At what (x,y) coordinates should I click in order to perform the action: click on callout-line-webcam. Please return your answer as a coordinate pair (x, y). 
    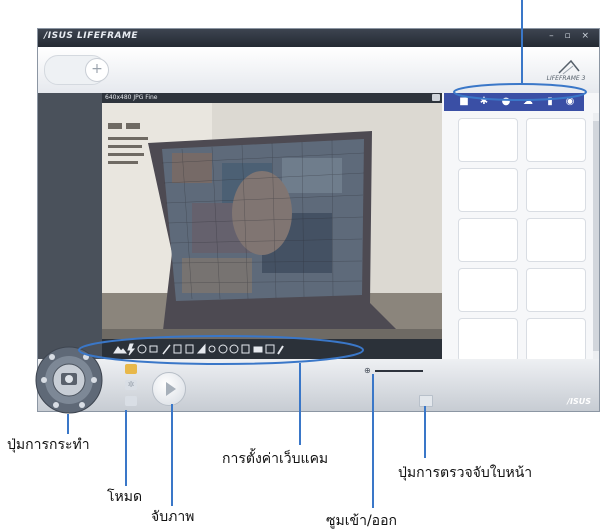
    Looking at the image, I should click on (300, 404).